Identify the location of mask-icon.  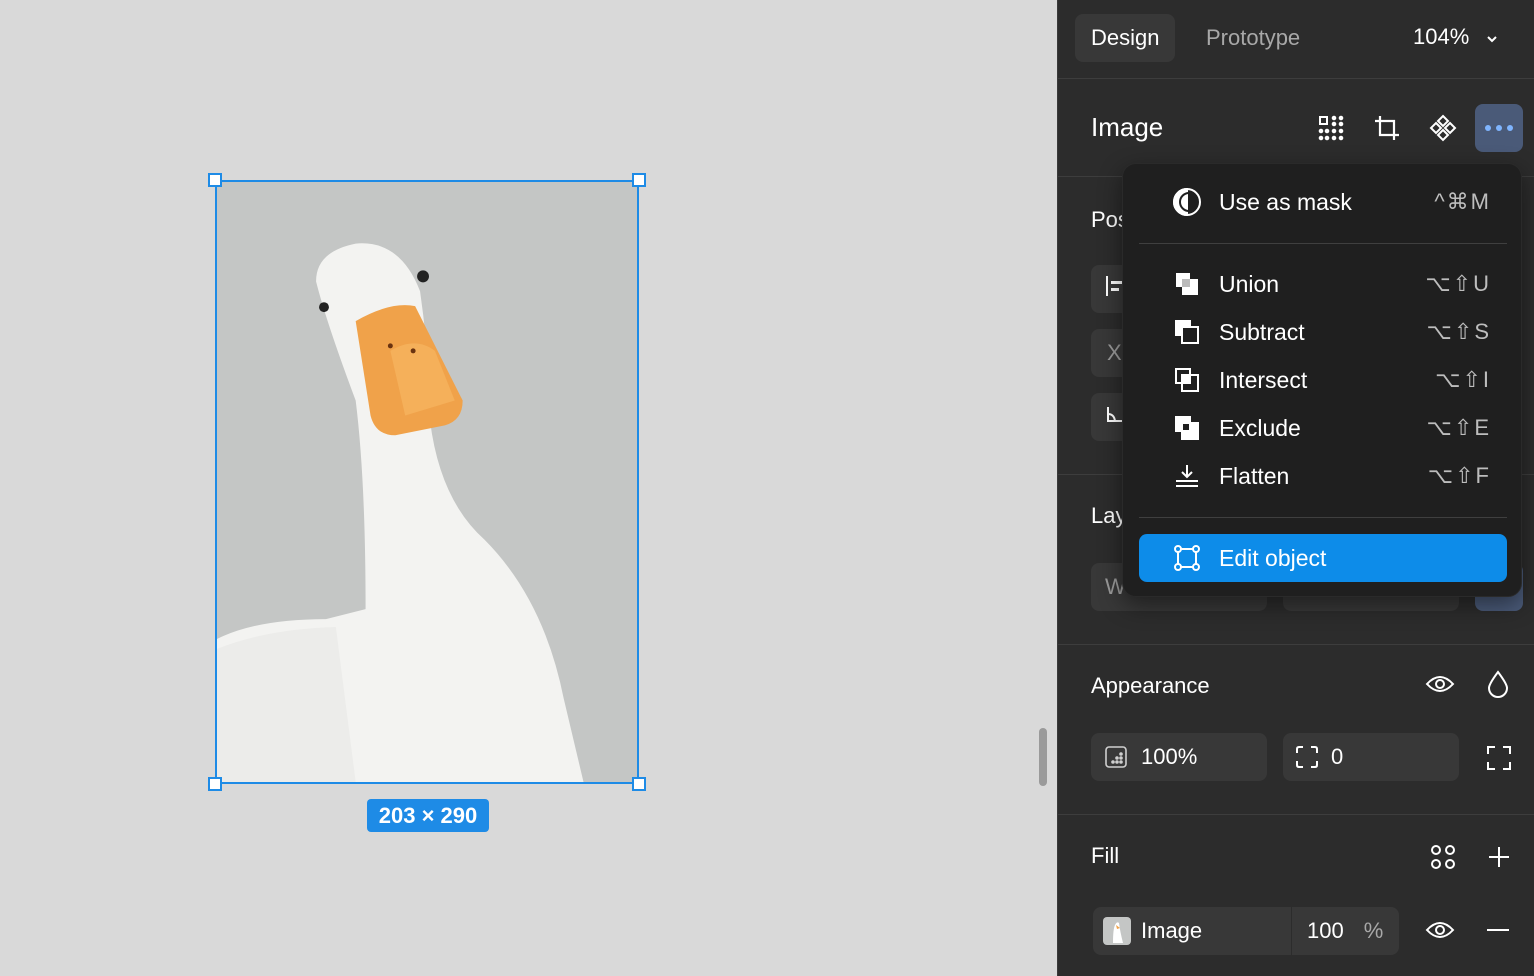
(1187, 202).